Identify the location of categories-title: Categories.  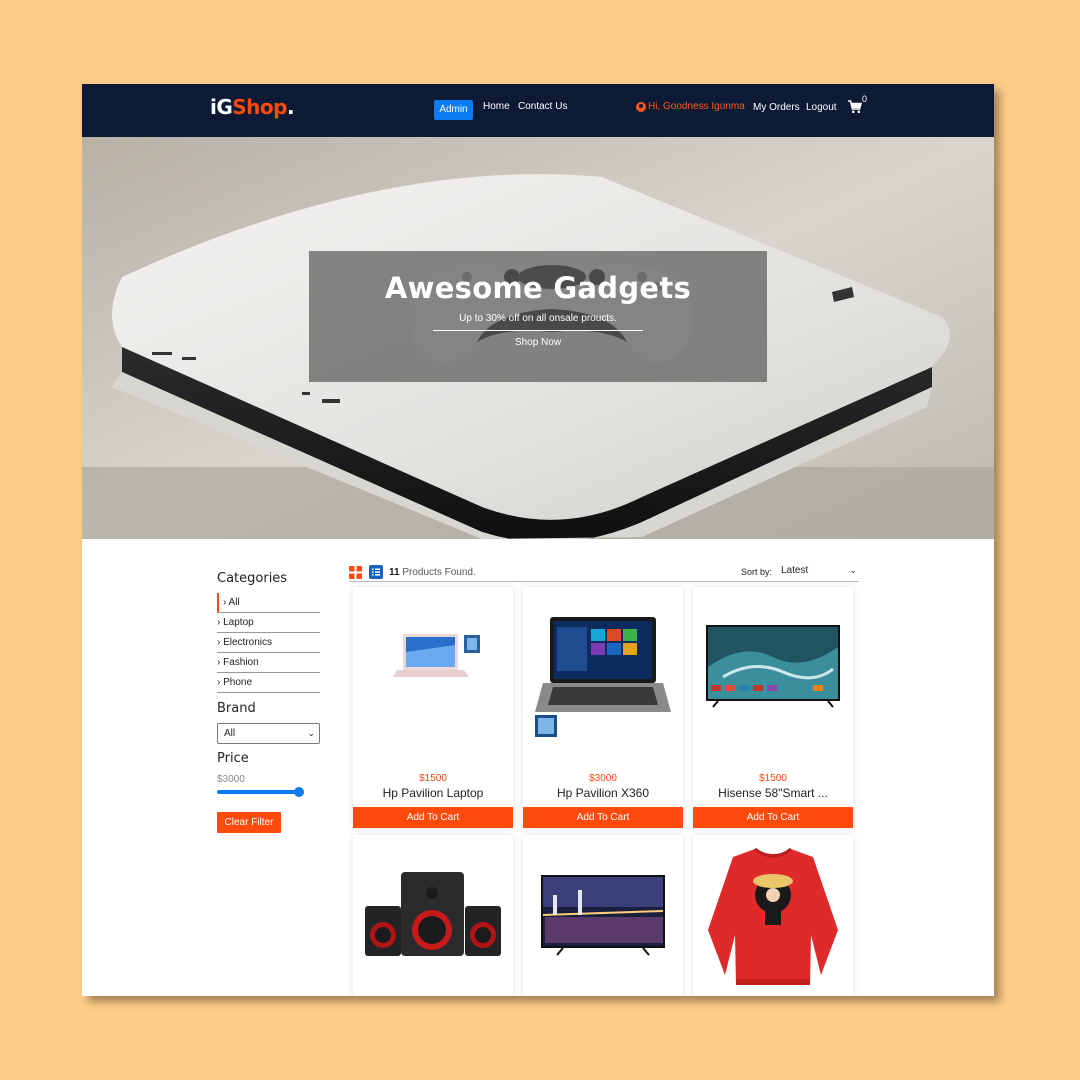
(252, 578).